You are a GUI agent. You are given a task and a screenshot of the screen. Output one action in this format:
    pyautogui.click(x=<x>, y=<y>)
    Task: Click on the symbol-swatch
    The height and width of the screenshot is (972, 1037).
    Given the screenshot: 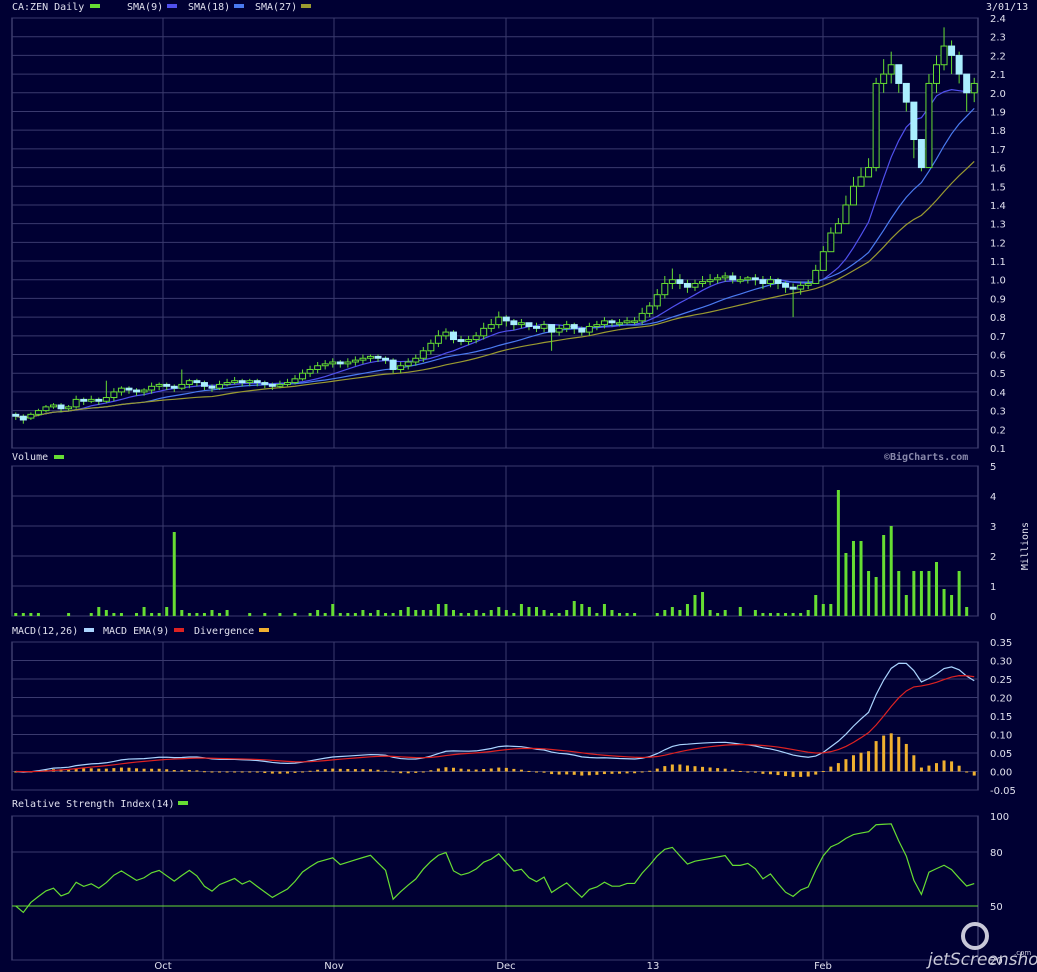 What is the action you would take?
    pyautogui.click(x=95, y=6)
    